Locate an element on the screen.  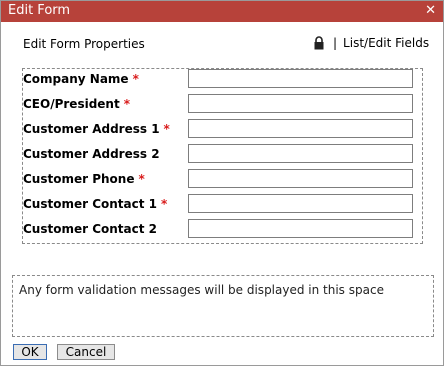
field-row-customer-contact-2: Customer Contact 2 is located at coordinates (222, 229).